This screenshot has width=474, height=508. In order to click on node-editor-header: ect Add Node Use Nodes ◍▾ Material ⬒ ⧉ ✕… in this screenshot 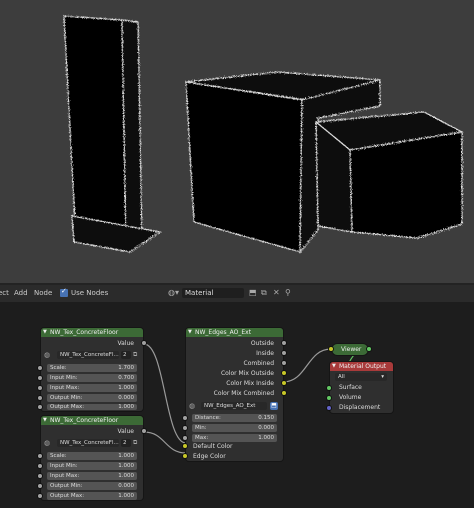, I will do `click(237, 293)`.